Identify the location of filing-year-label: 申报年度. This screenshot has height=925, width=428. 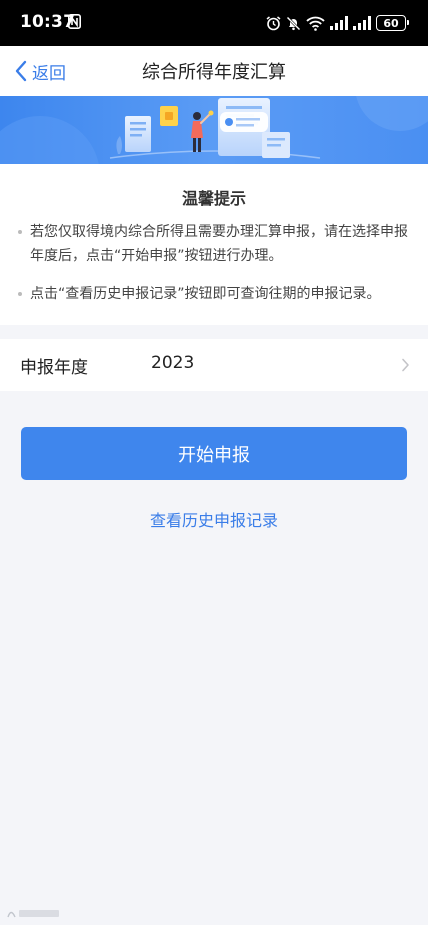
(54, 368).